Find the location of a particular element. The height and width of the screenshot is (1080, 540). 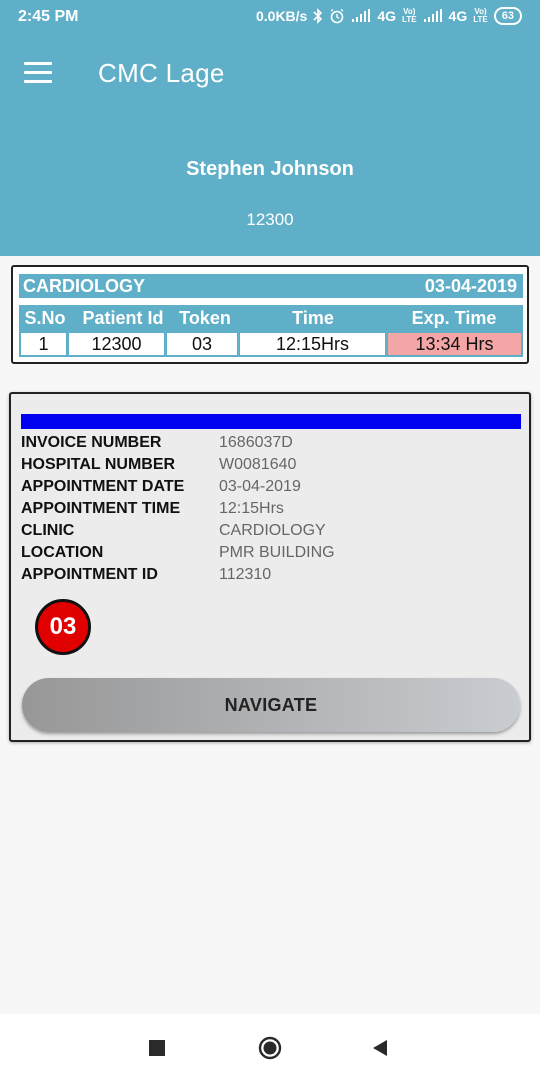

detail-label: LOCATION is located at coordinates (62, 552).